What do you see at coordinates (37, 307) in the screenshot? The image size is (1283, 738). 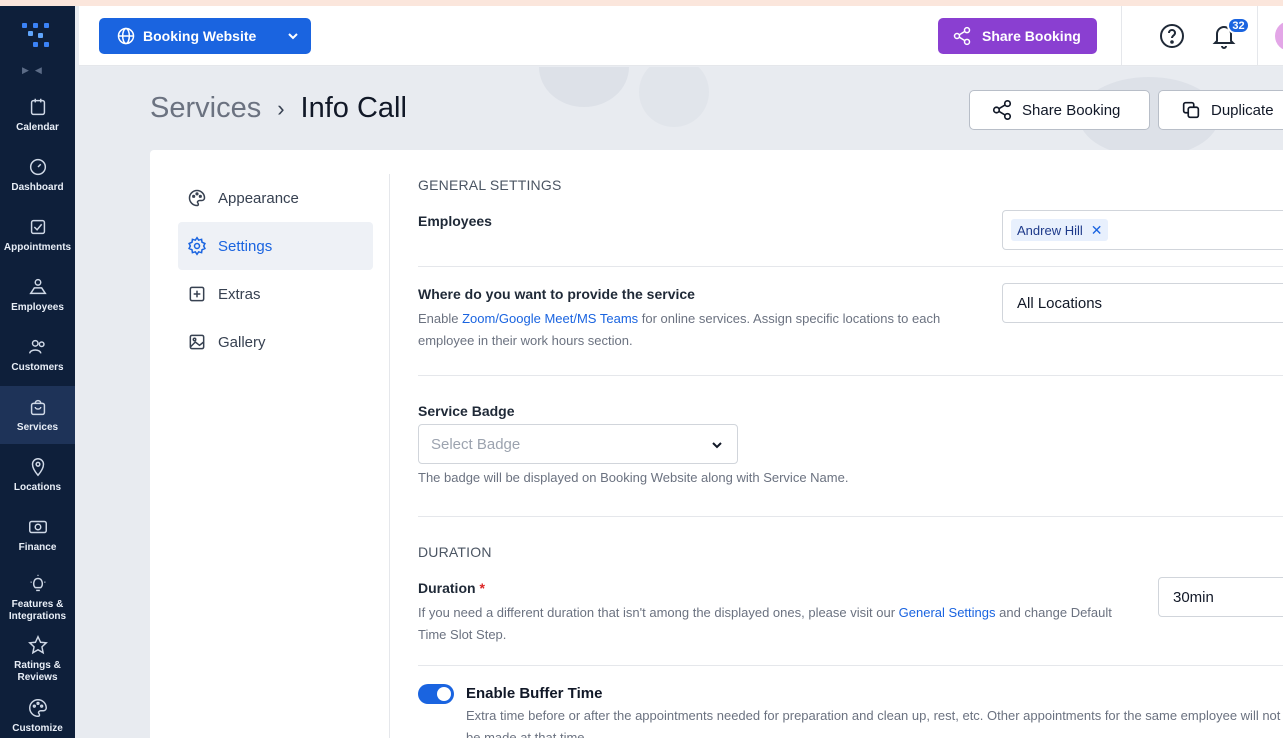 I see `sidebar-item-label: Employees` at bounding box center [37, 307].